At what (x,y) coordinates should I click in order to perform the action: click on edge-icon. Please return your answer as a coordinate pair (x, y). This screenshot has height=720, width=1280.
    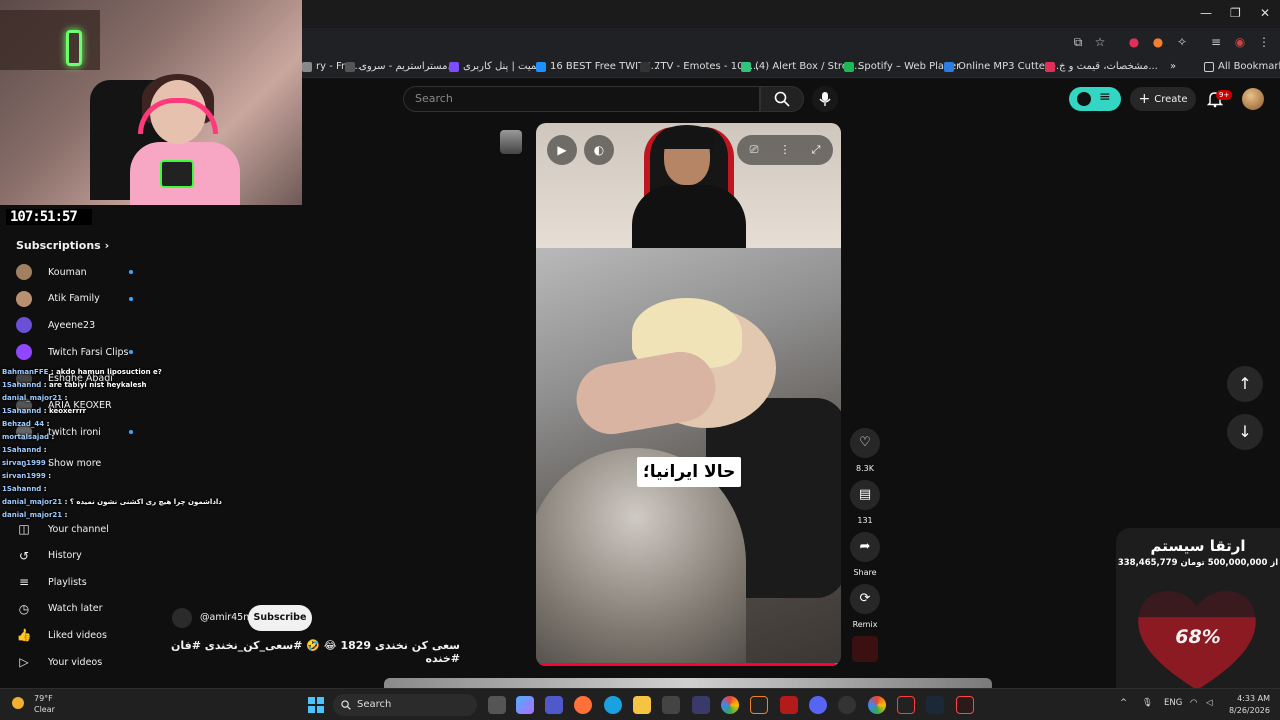
    Looking at the image, I should click on (613, 705).